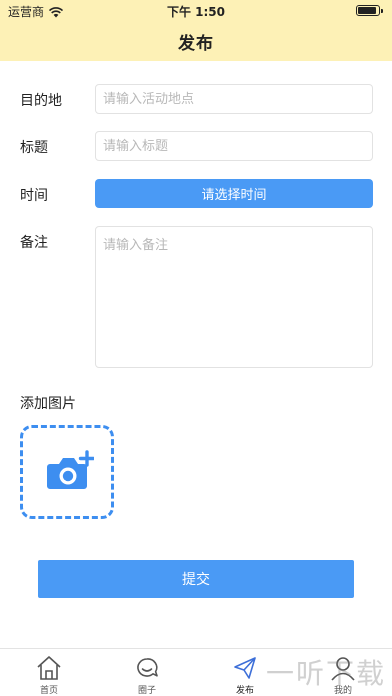 This screenshot has width=392, height=696. Describe the element at coordinates (196, 30) in the screenshot. I see `header: 运营商 下午 1:50 发布` at that location.